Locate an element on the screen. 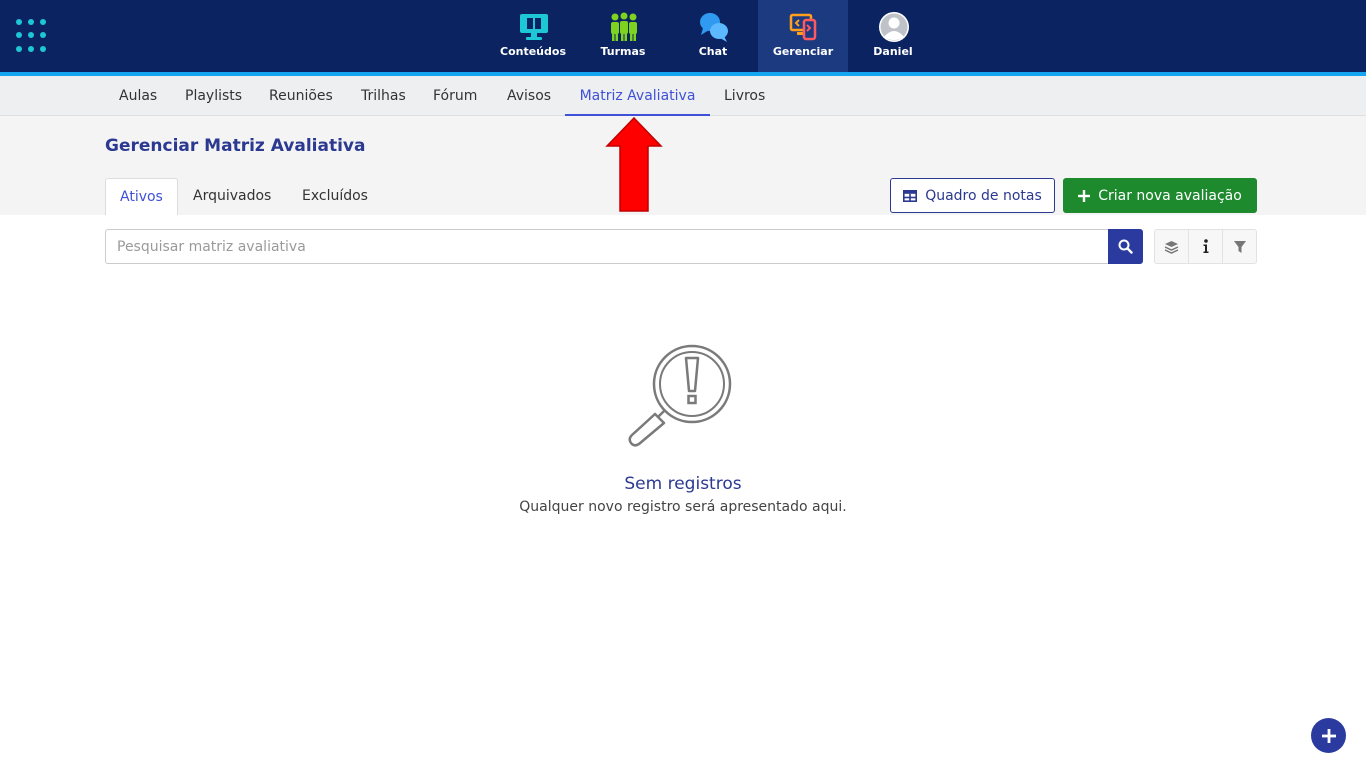 The width and height of the screenshot is (1366, 768). subnav-item-playlists: Playlists is located at coordinates (213, 96).